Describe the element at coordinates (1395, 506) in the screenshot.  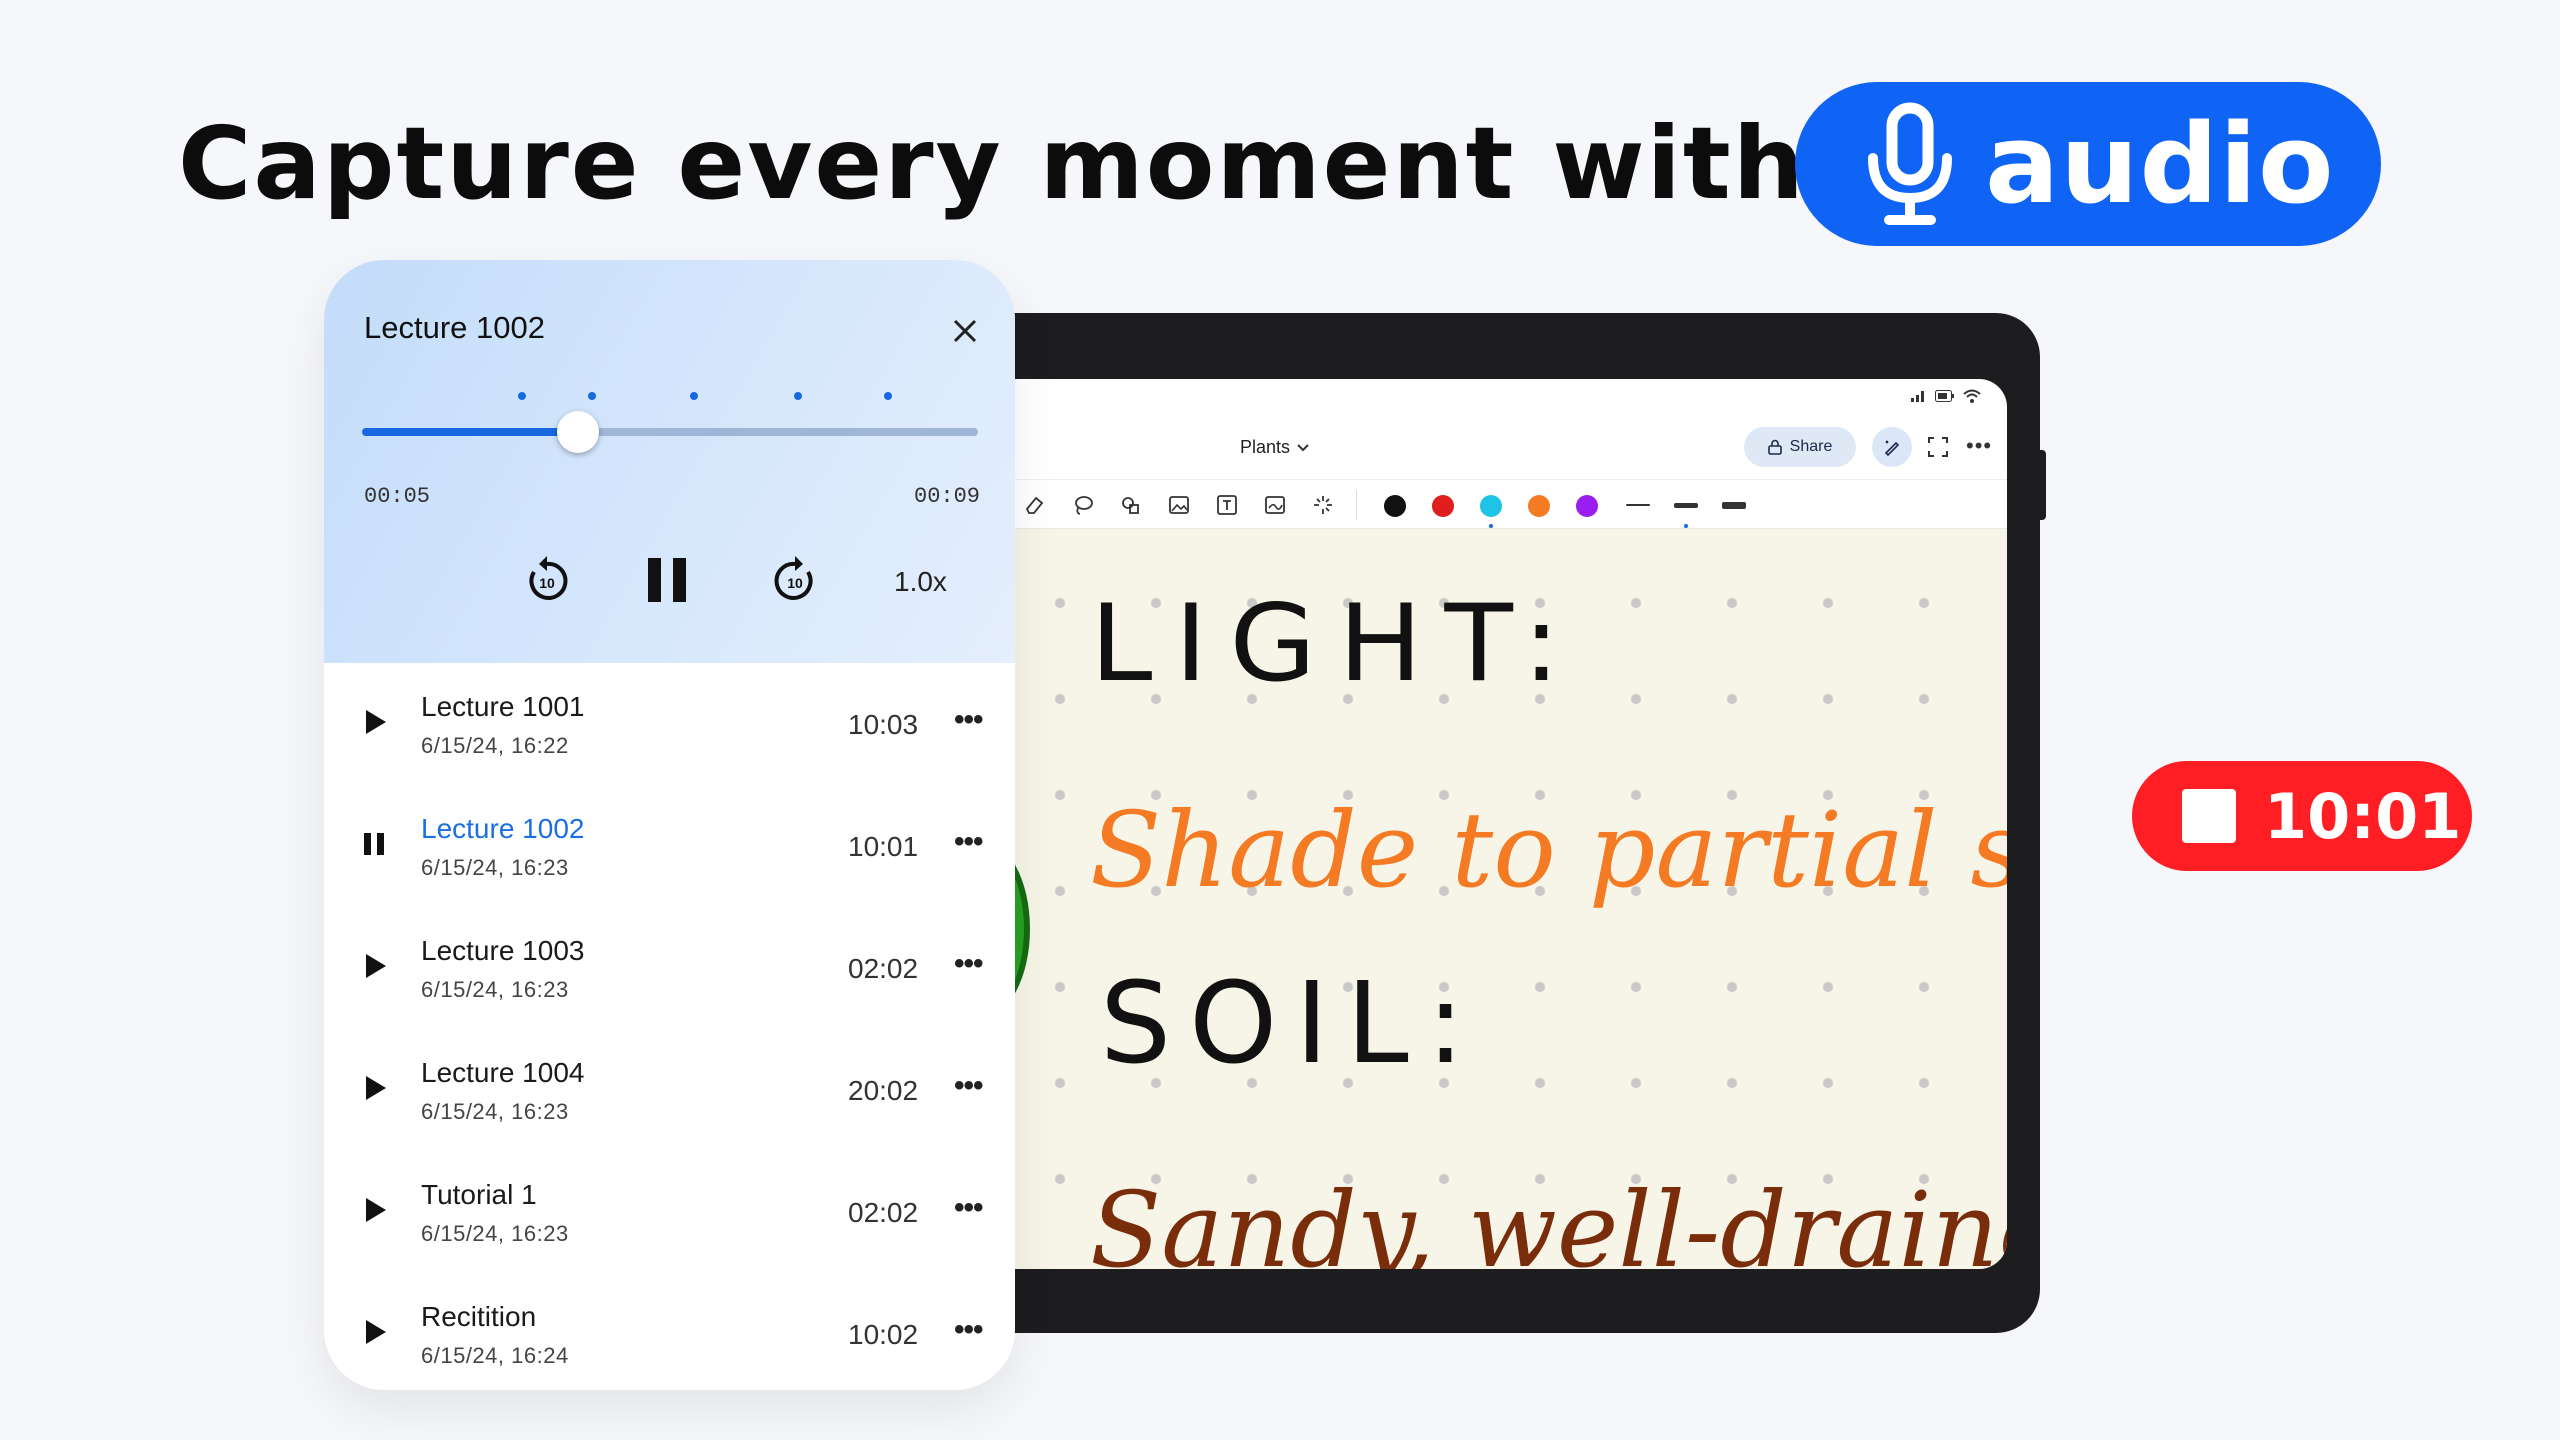
I see `color-swatch-black` at that location.